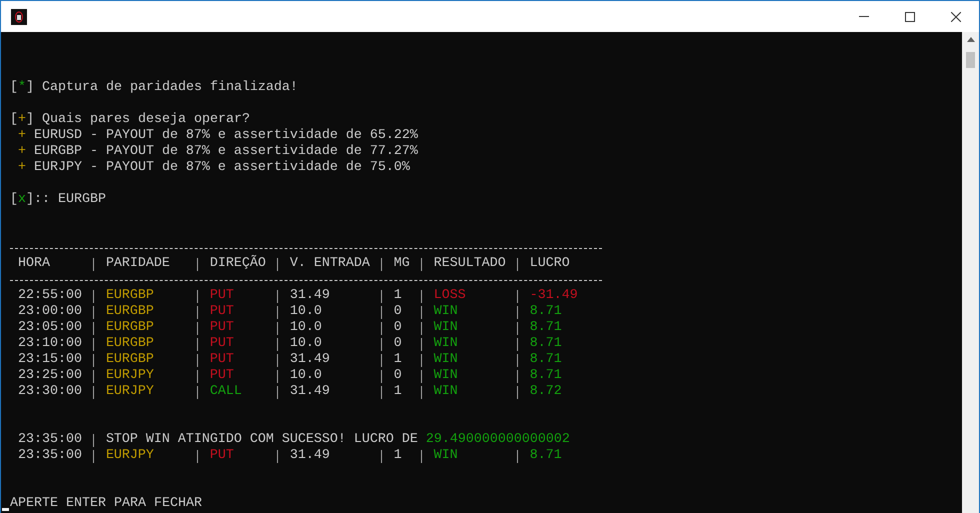 This screenshot has width=980, height=513. Describe the element at coordinates (554, 296) in the screenshot. I see `table-cell: -31.49` at that location.